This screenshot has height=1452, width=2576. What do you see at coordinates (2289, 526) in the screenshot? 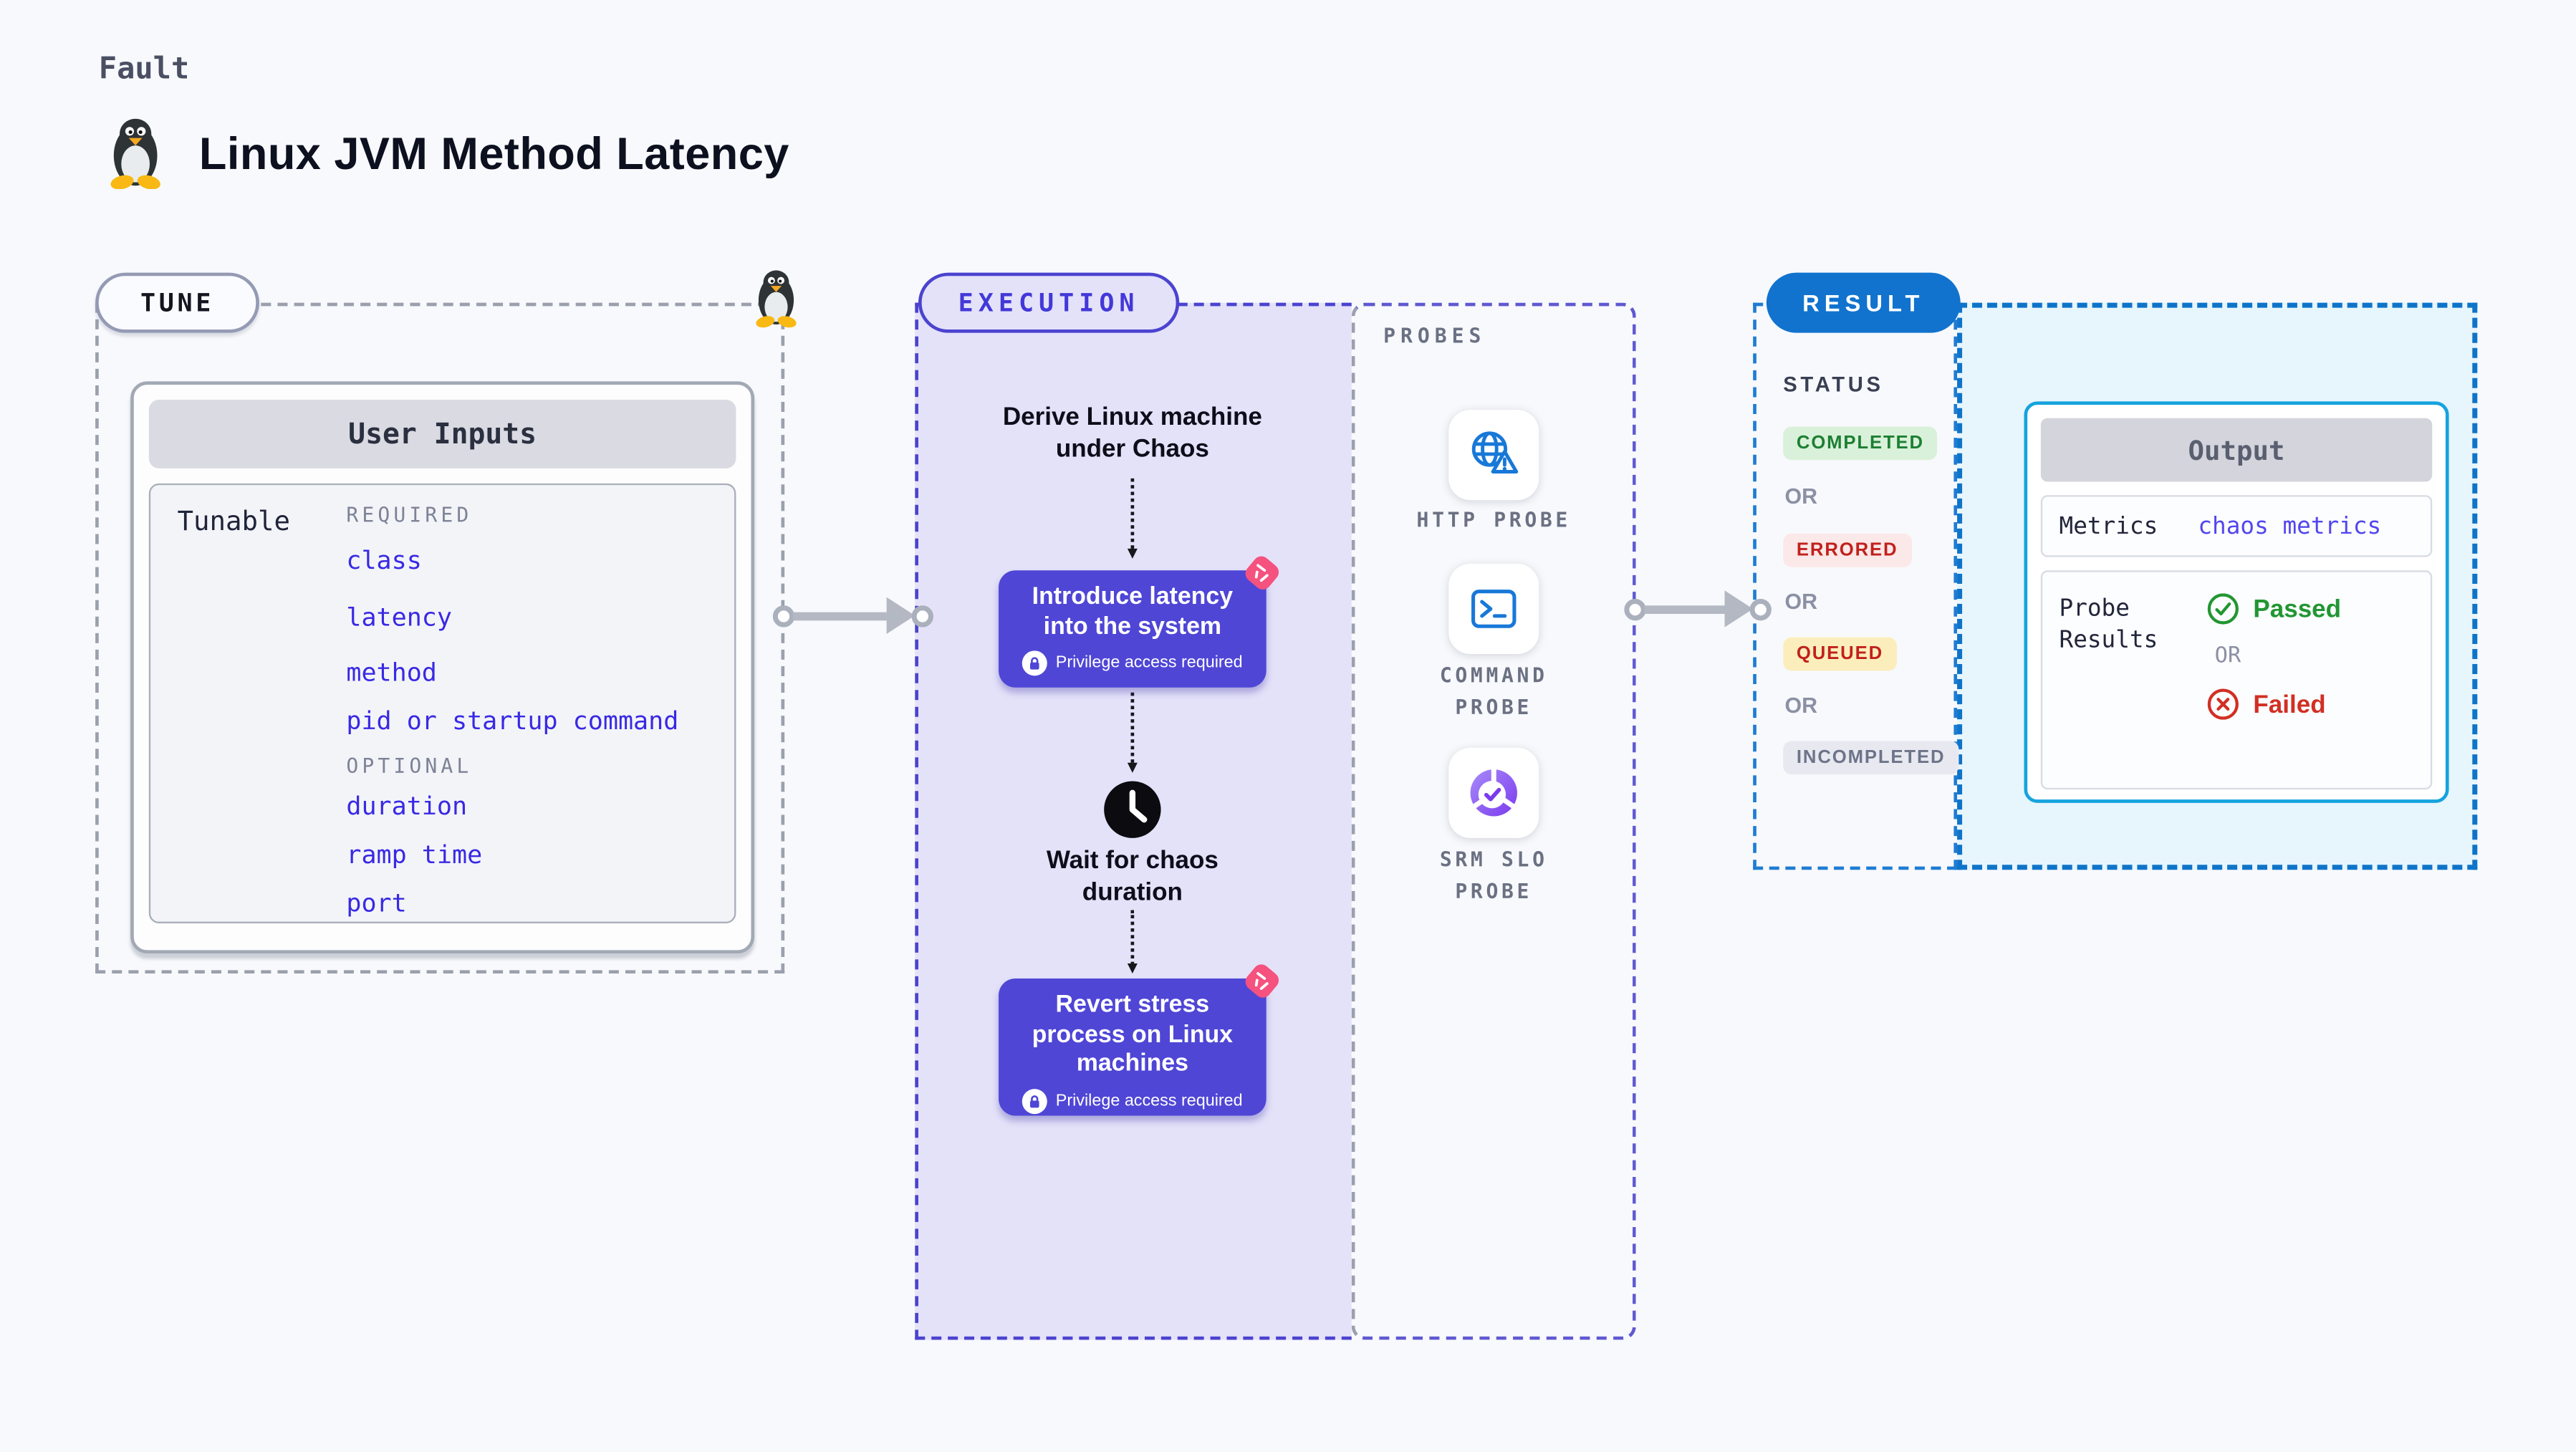
I see `metrics-value-link: chaos metrics` at bounding box center [2289, 526].